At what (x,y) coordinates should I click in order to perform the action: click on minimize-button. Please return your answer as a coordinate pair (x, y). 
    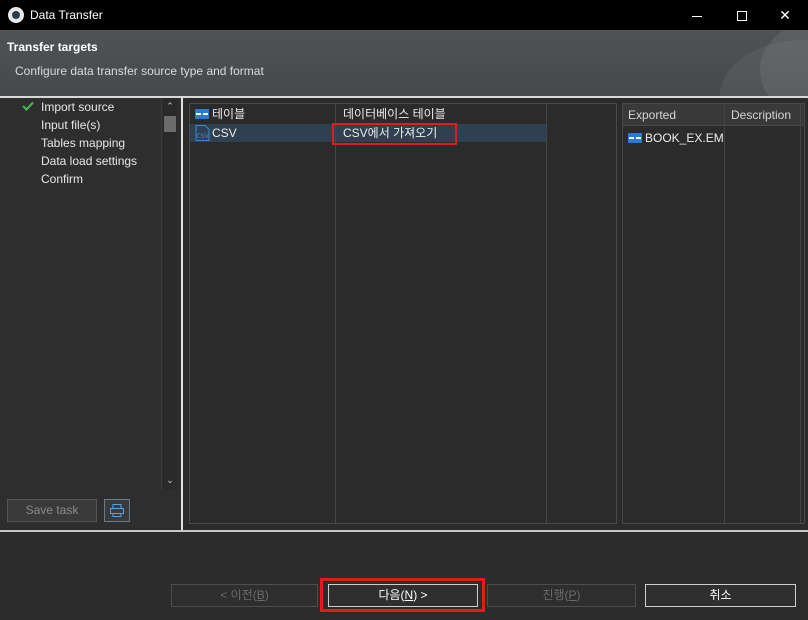
    Looking at the image, I should click on (697, 15).